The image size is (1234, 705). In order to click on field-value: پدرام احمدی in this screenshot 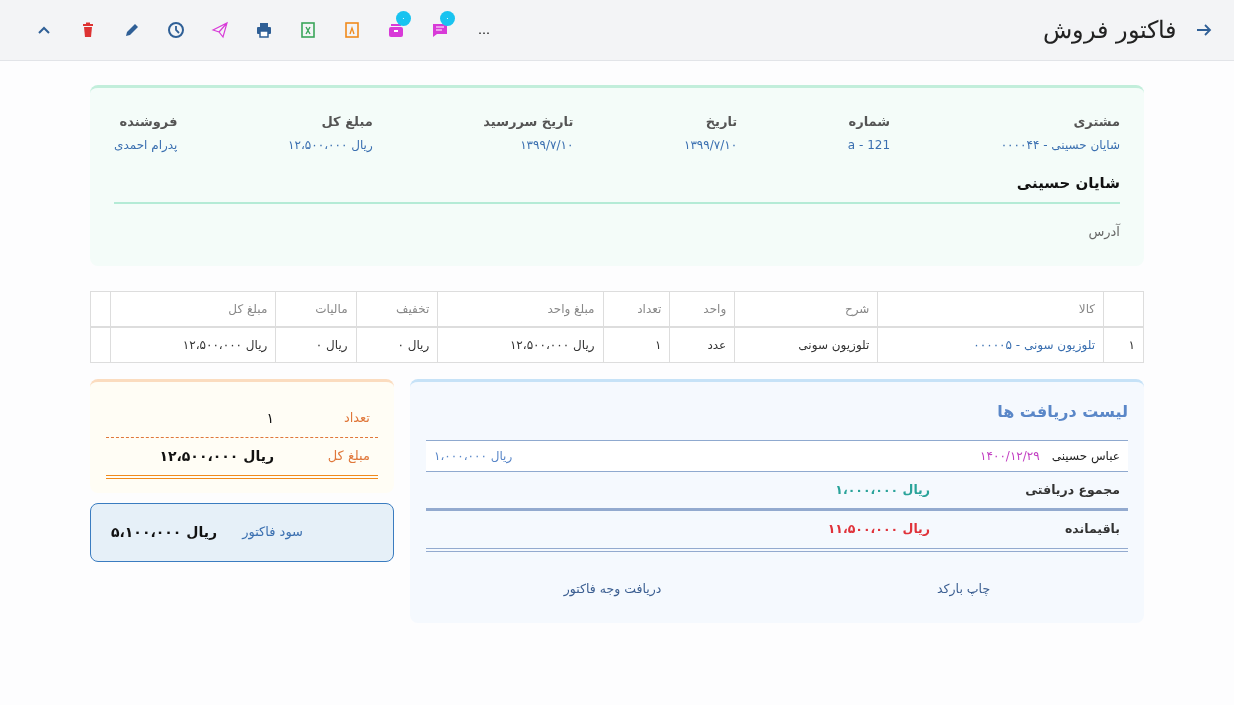, I will do `click(146, 145)`.